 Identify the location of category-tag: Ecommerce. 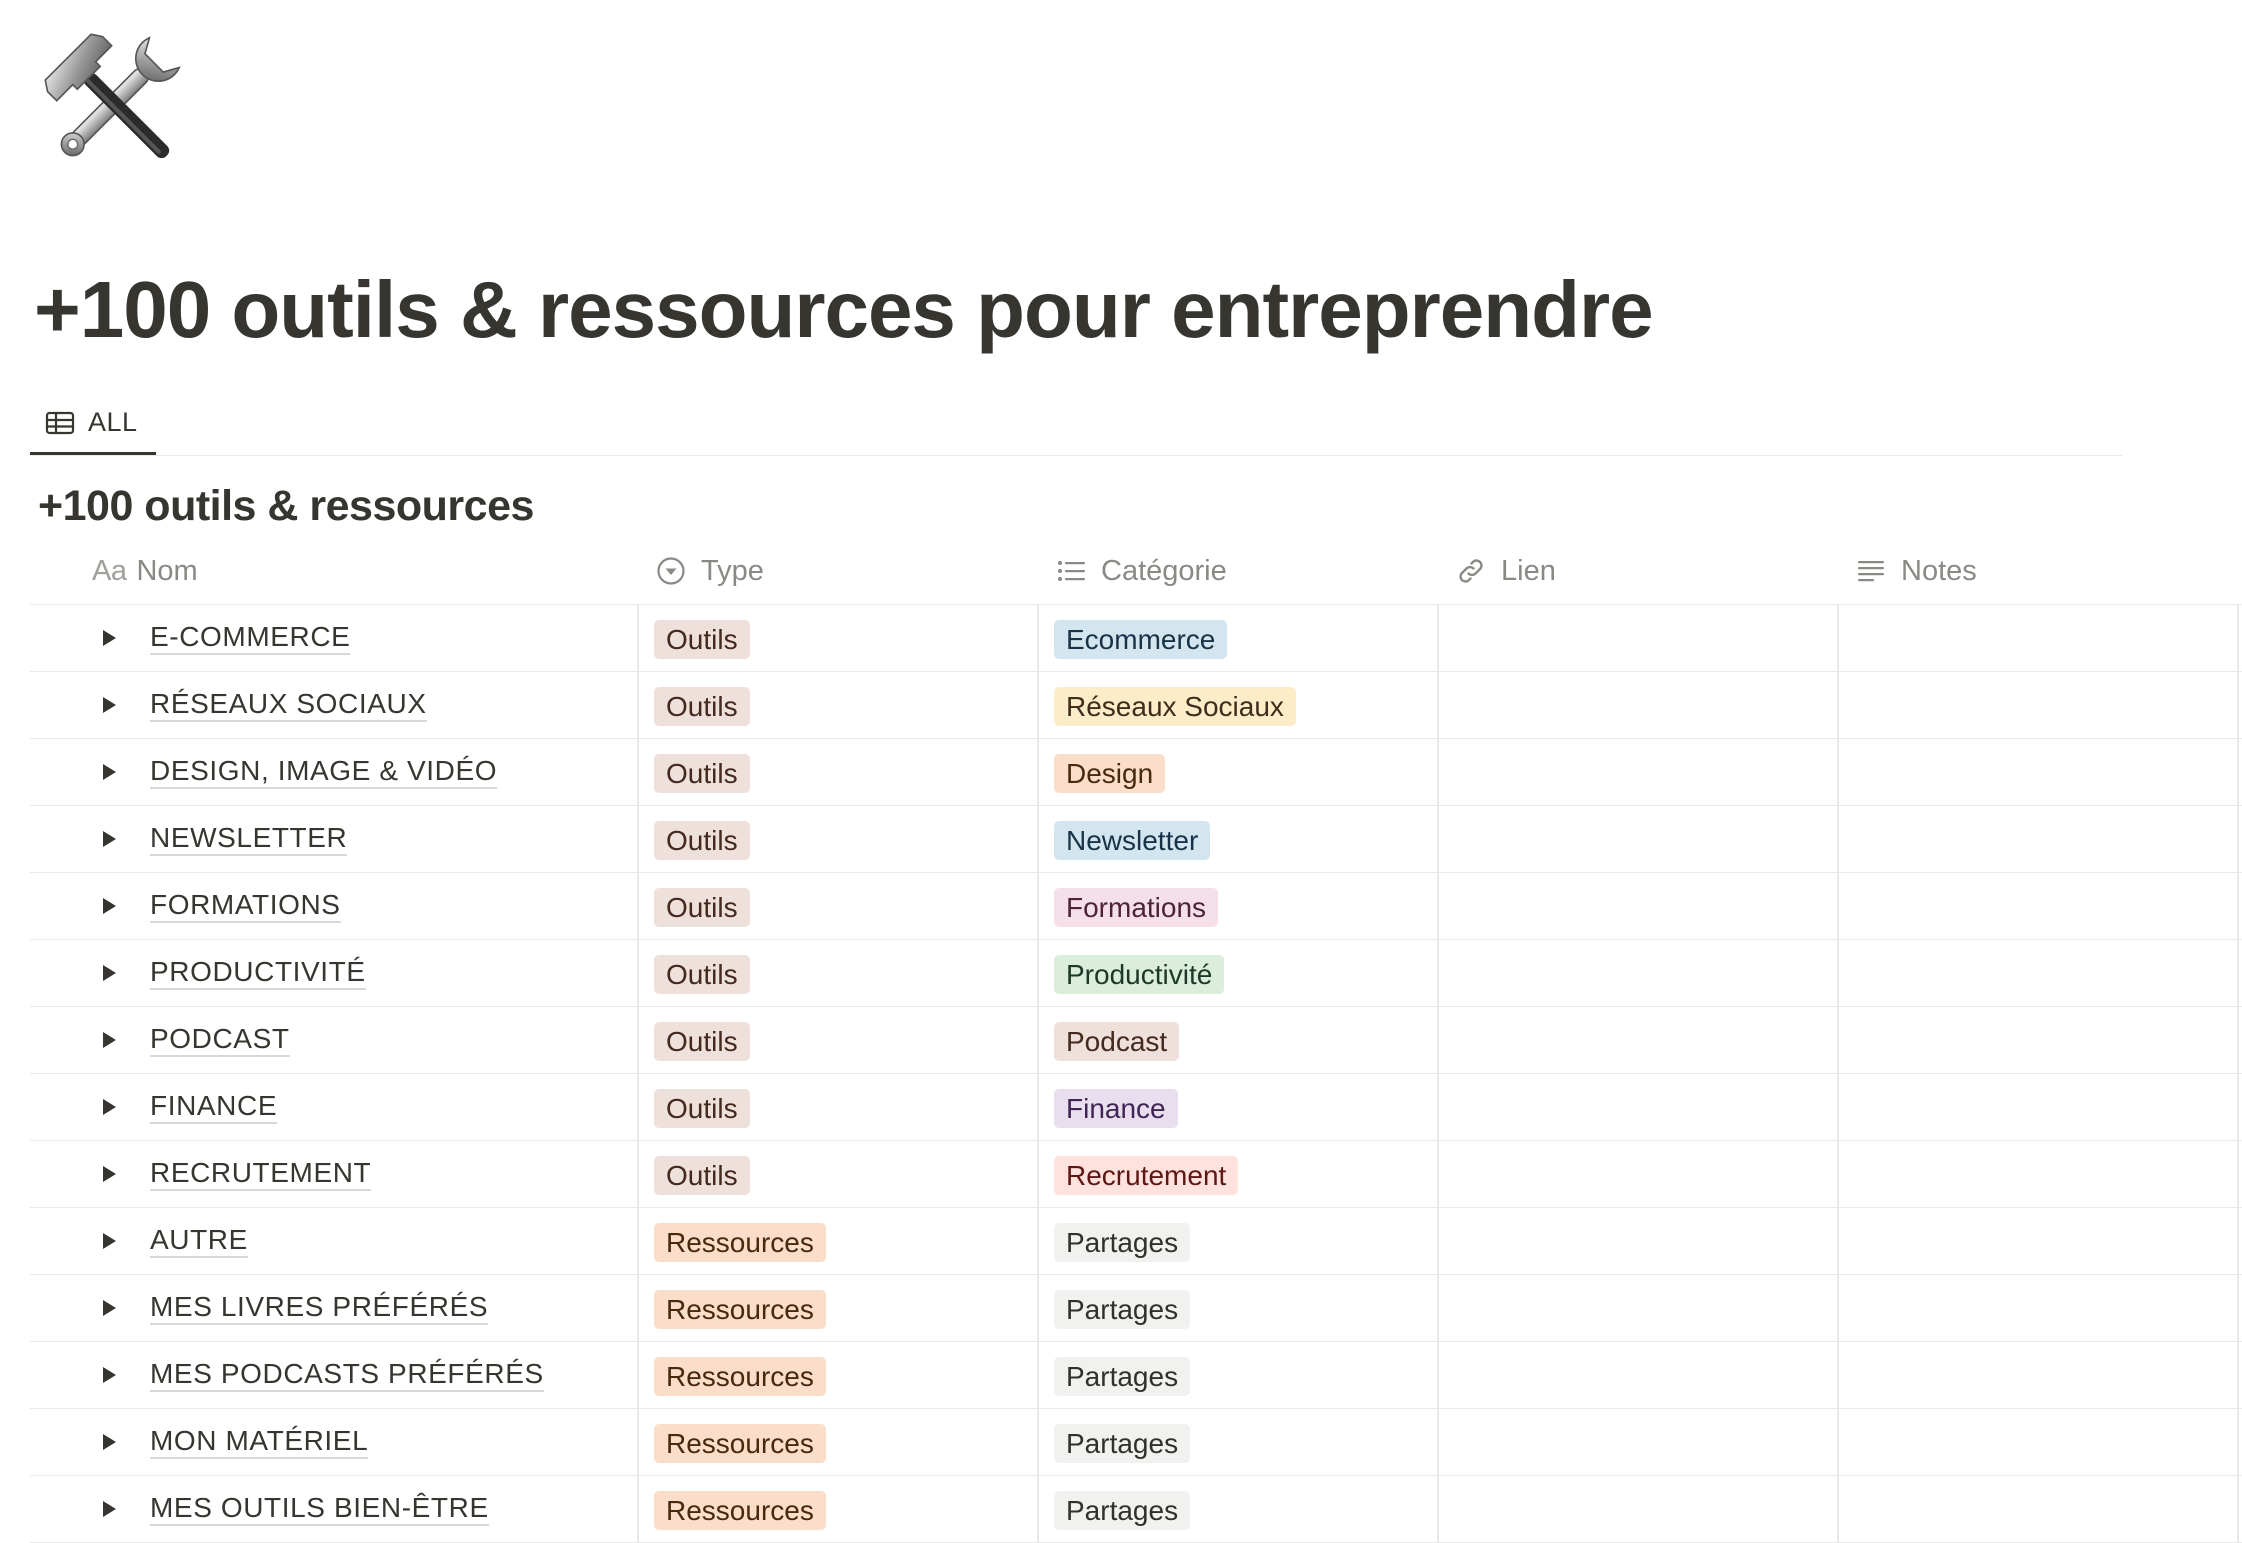
(1141, 639).